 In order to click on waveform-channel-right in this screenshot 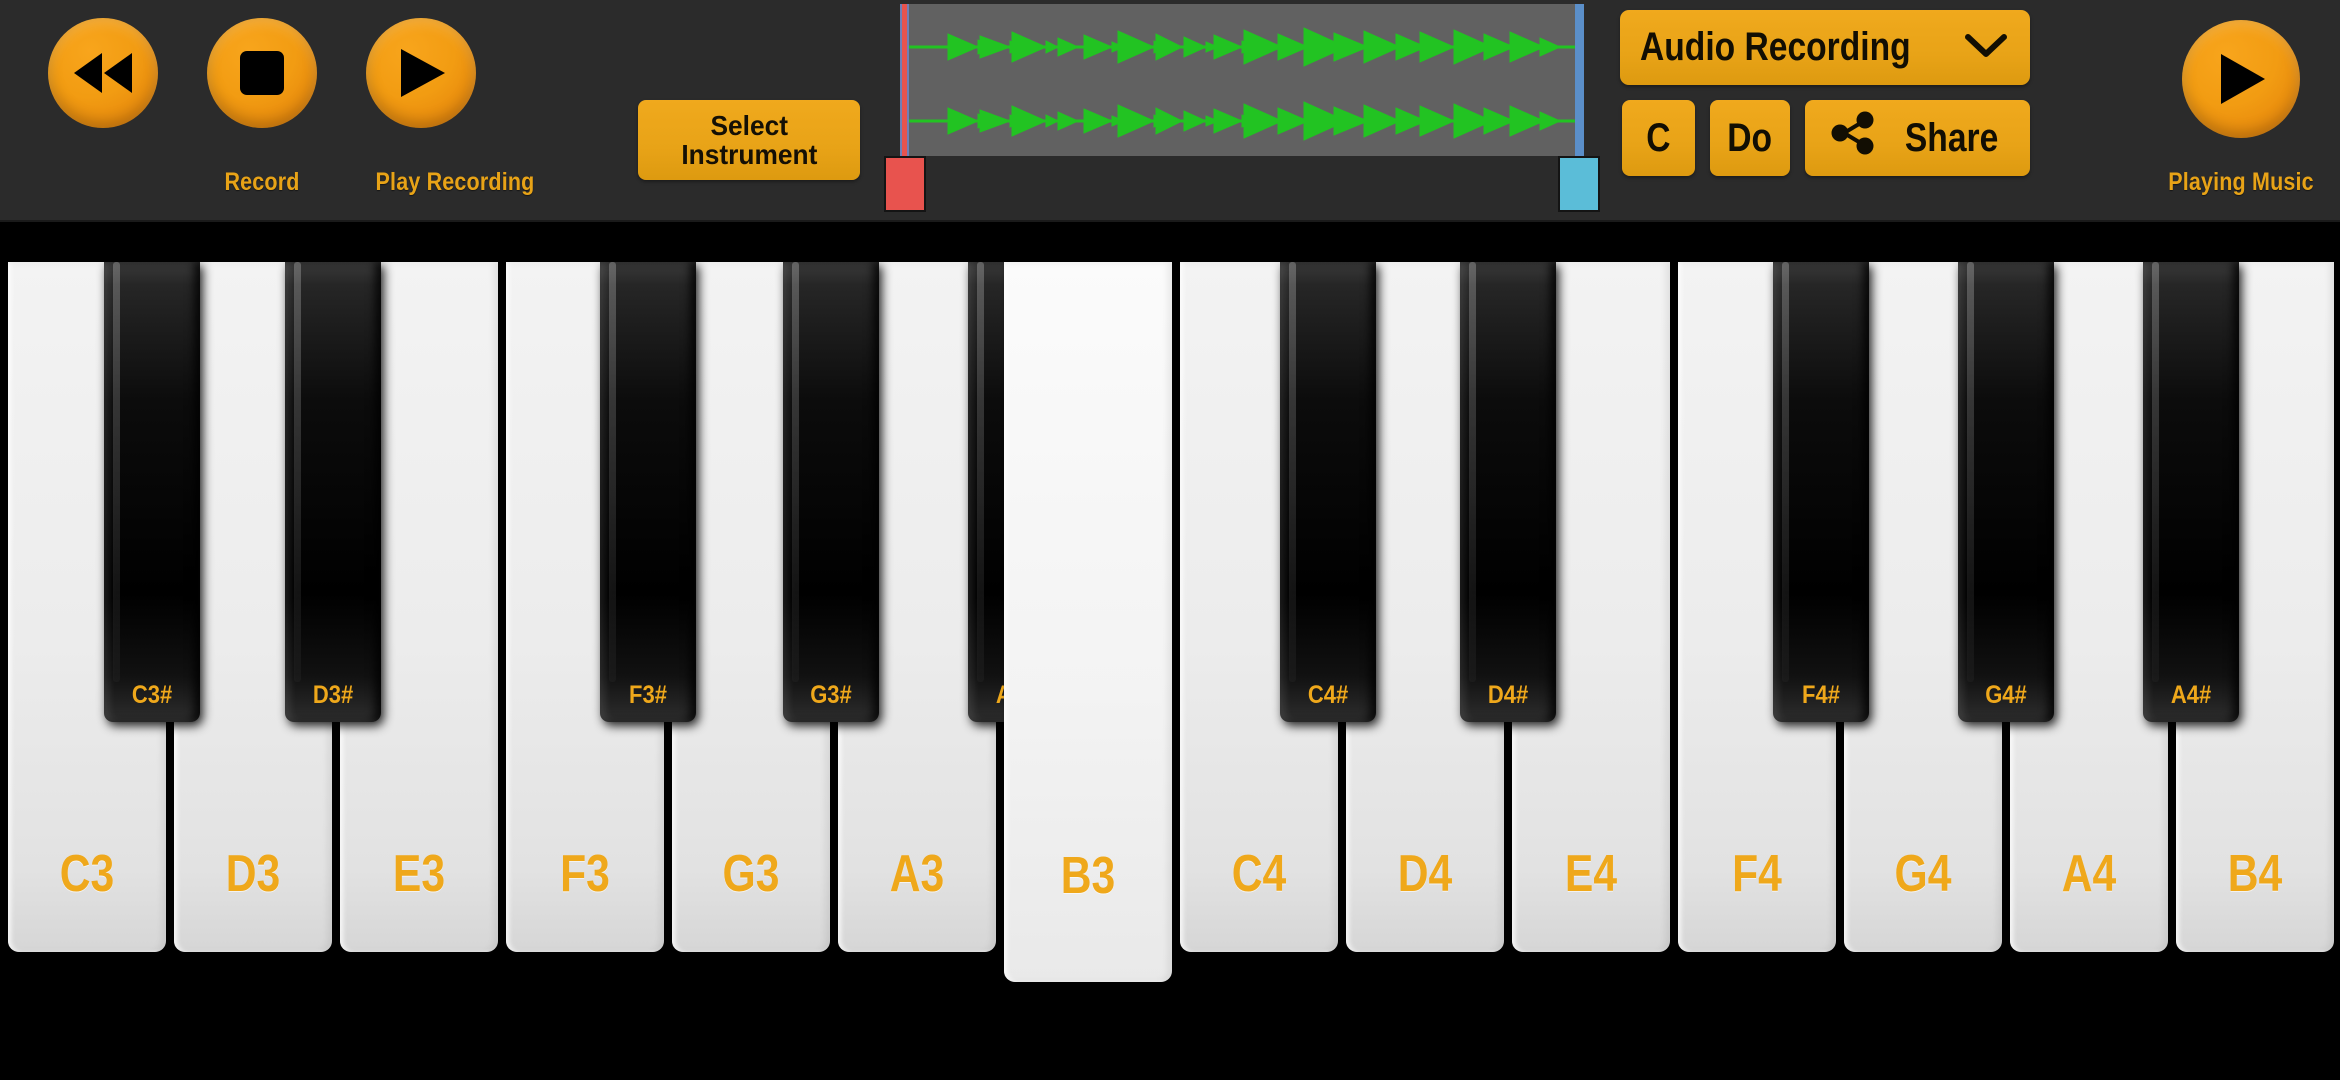, I will do `click(1242, 121)`.